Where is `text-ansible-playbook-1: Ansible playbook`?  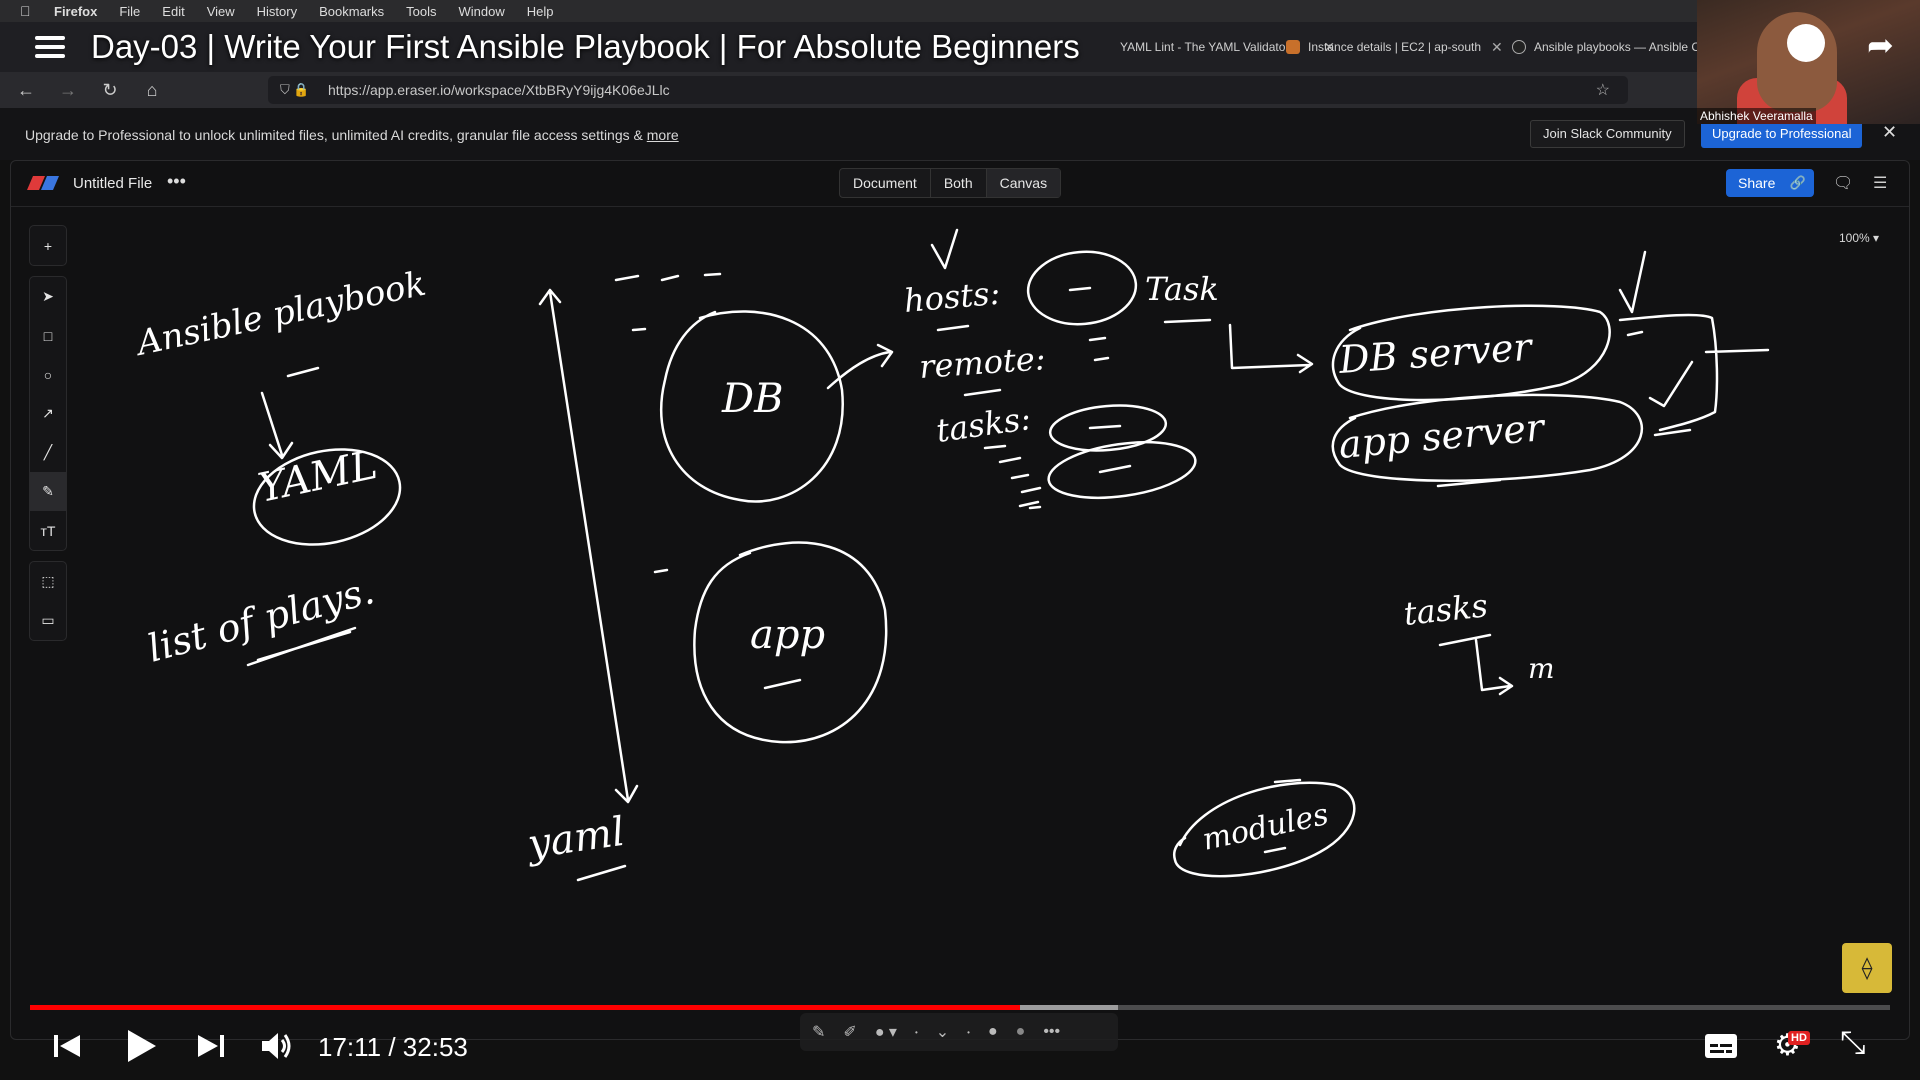
text-ansible-playbook-1: Ansible playbook is located at coordinates (280, 314).